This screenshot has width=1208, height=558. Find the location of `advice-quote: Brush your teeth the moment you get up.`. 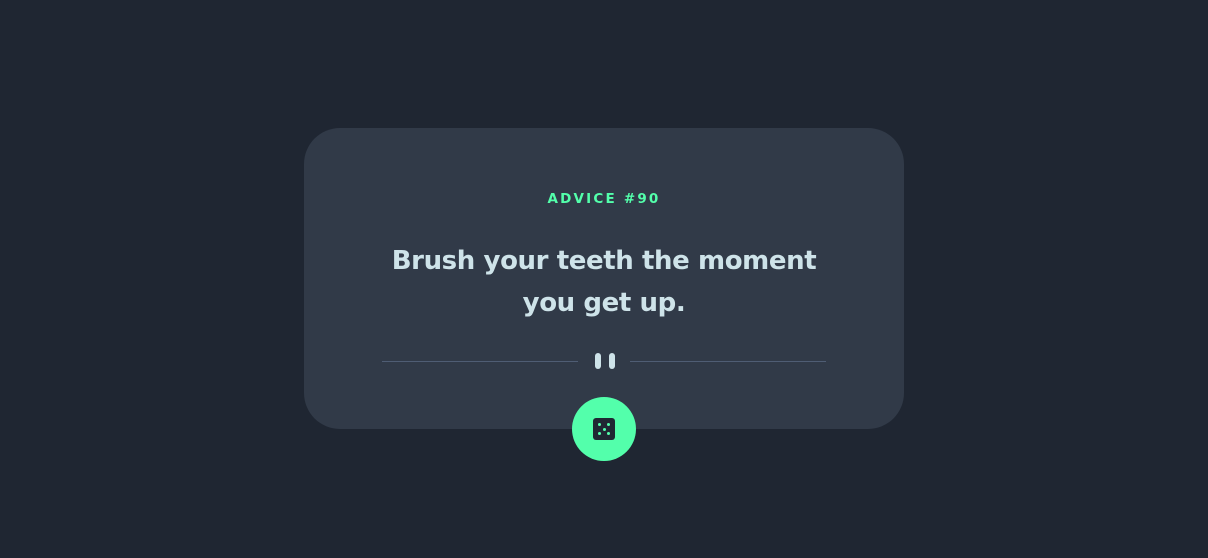

advice-quote: Brush your teeth the moment you get up. is located at coordinates (604, 282).